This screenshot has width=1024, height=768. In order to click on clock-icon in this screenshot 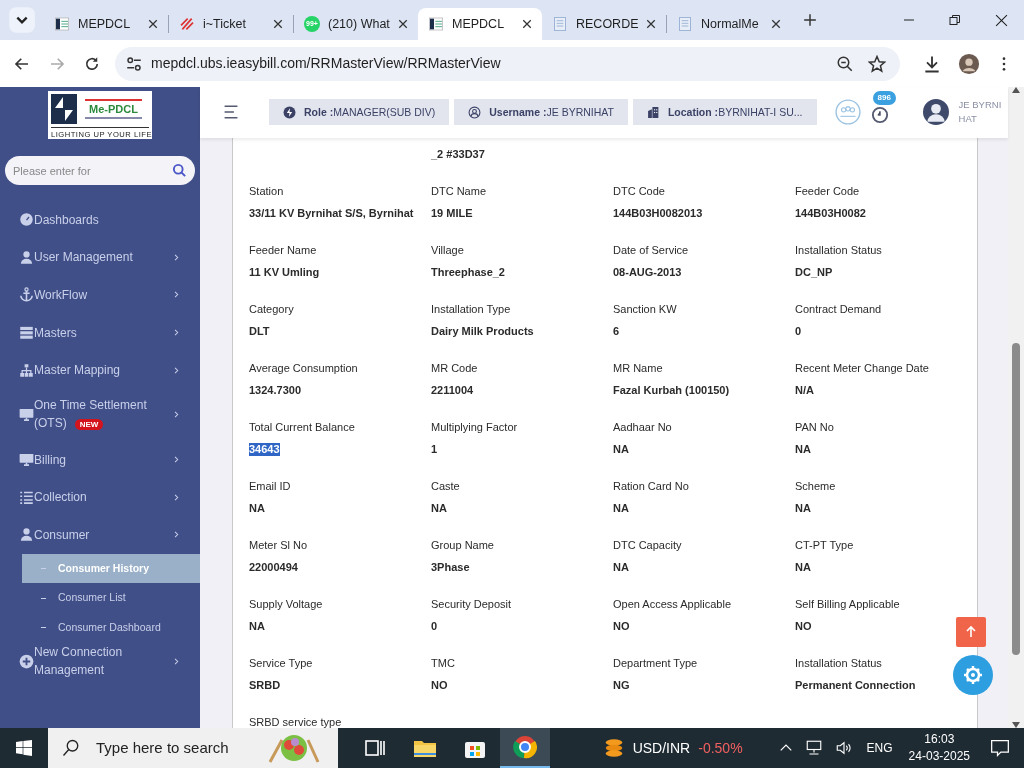, I will do `click(879, 115)`.